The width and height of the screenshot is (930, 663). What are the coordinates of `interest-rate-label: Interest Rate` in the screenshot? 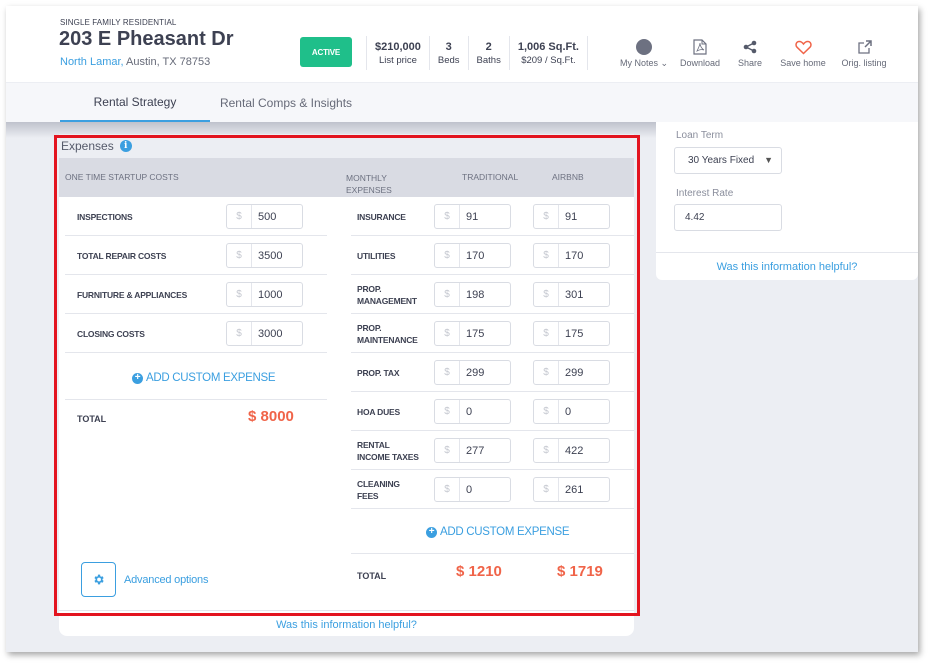 It's located at (705, 193).